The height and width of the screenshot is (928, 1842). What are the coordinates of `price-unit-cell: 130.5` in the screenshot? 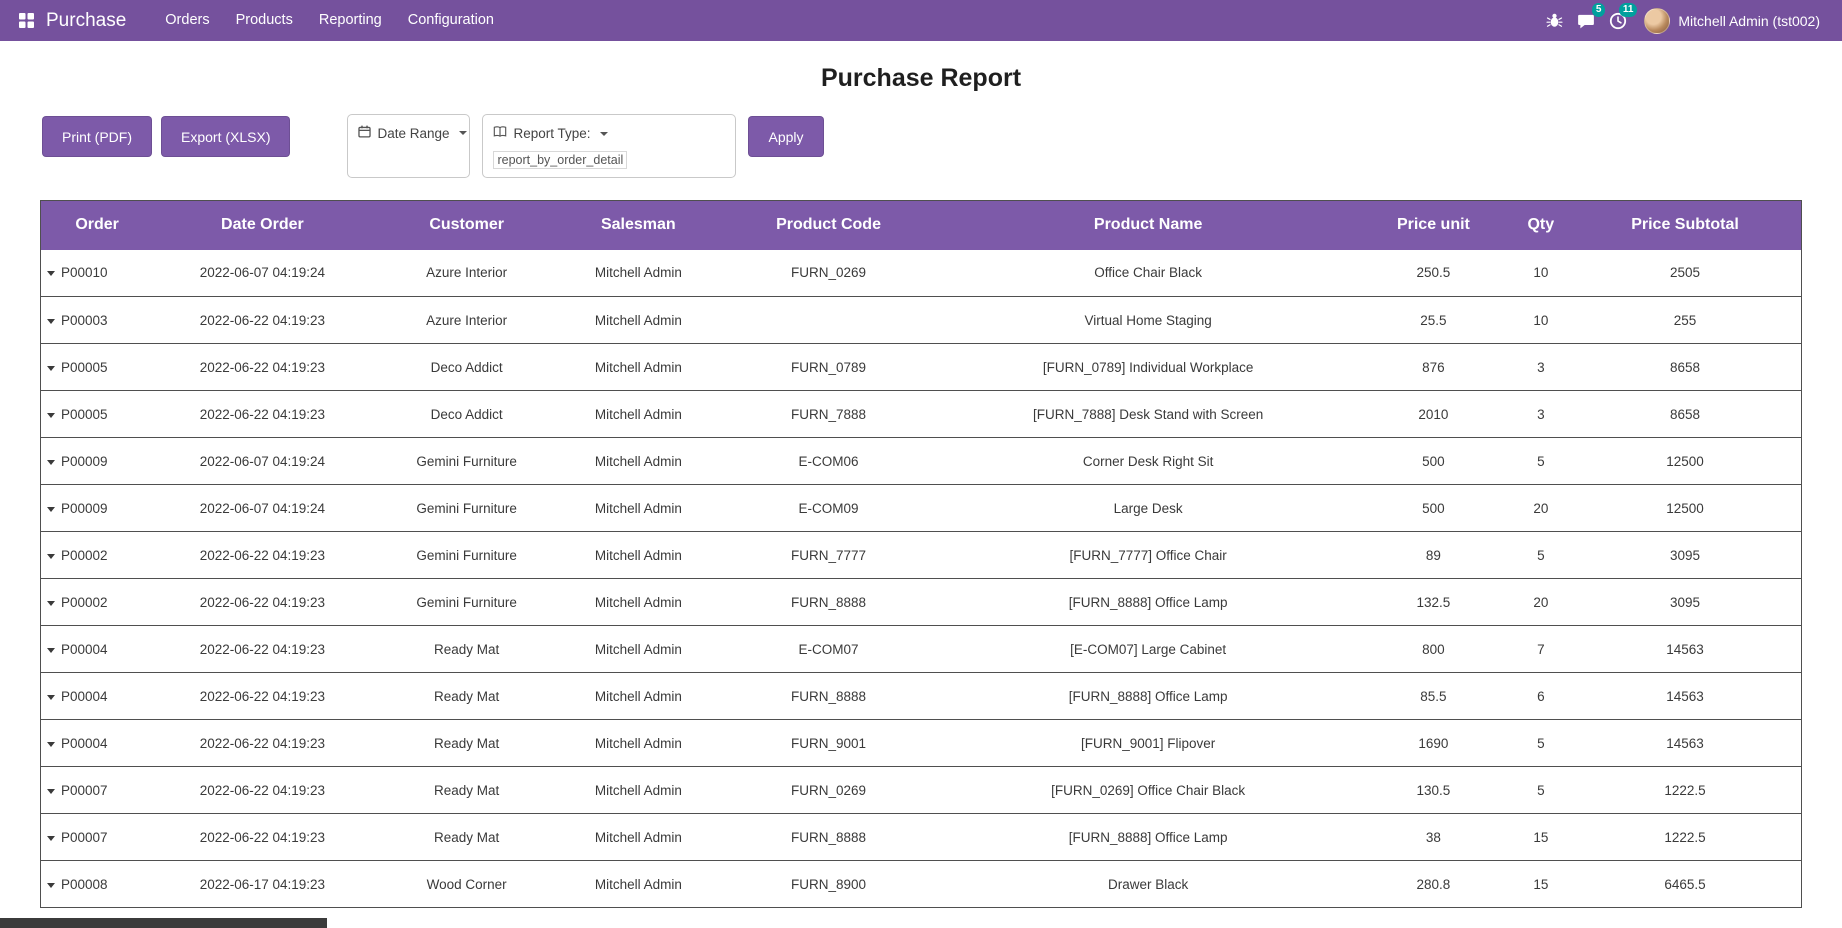 It's located at (1433, 790).